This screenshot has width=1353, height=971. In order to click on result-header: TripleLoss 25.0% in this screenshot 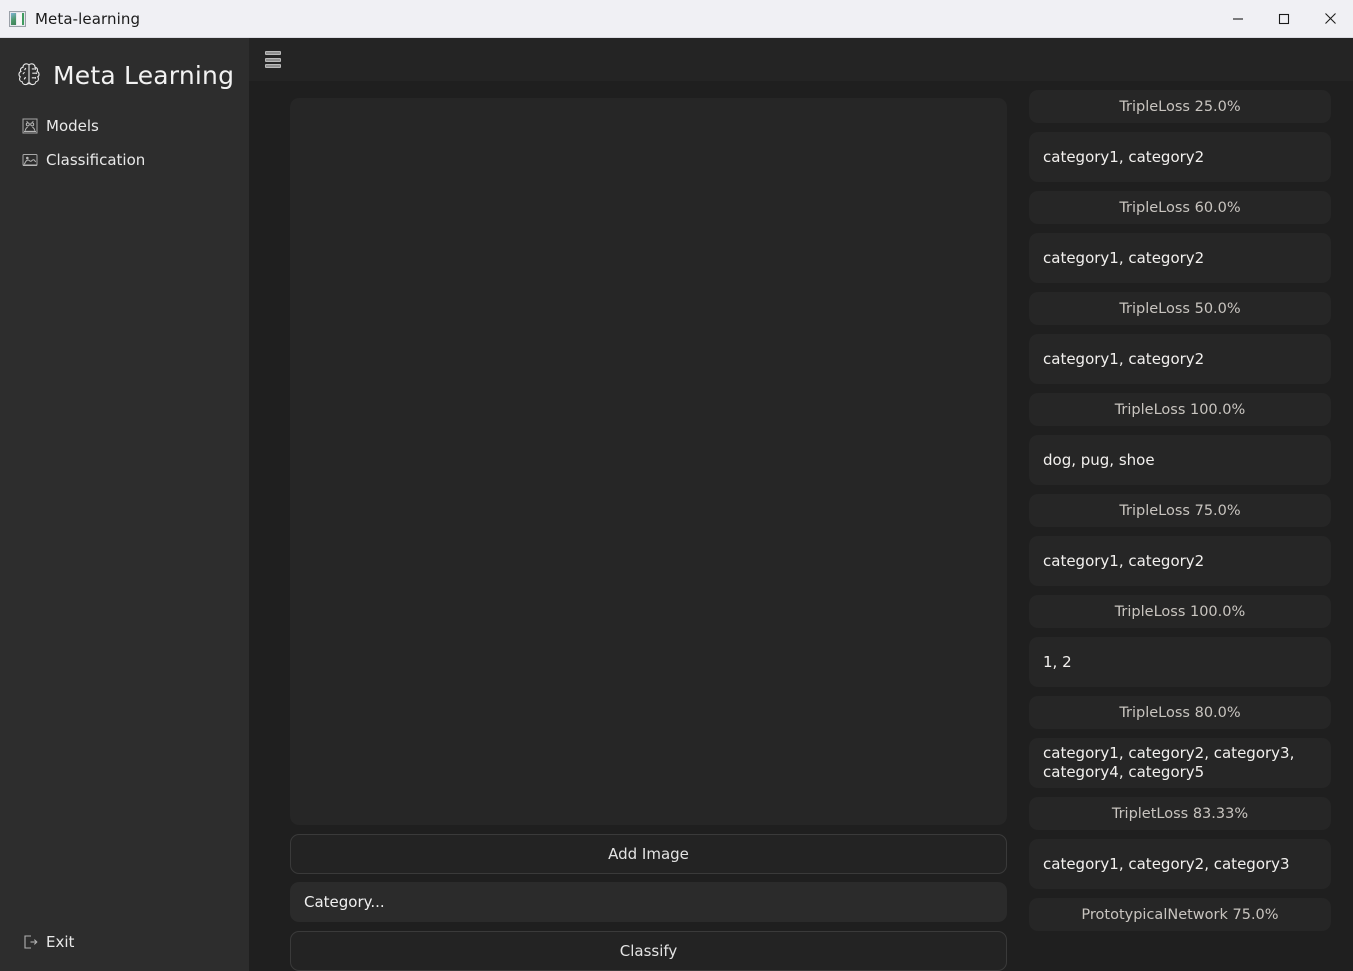, I will do `click(1180, 106)`.